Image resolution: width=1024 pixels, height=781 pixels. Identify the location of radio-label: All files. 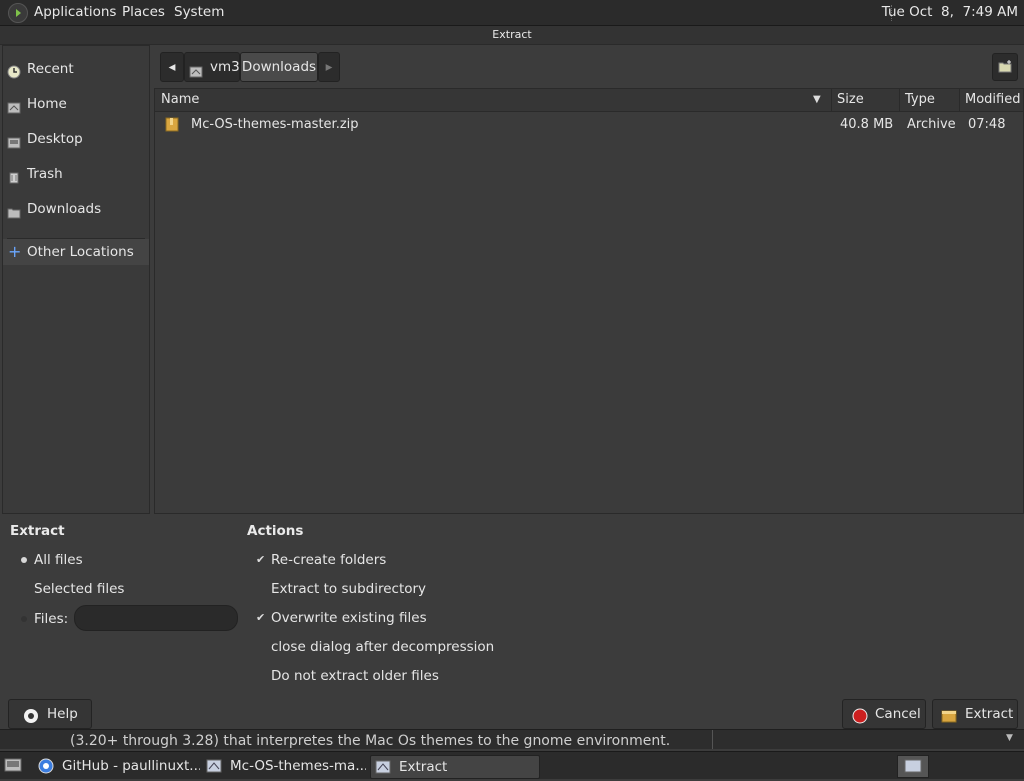
(58, 560).